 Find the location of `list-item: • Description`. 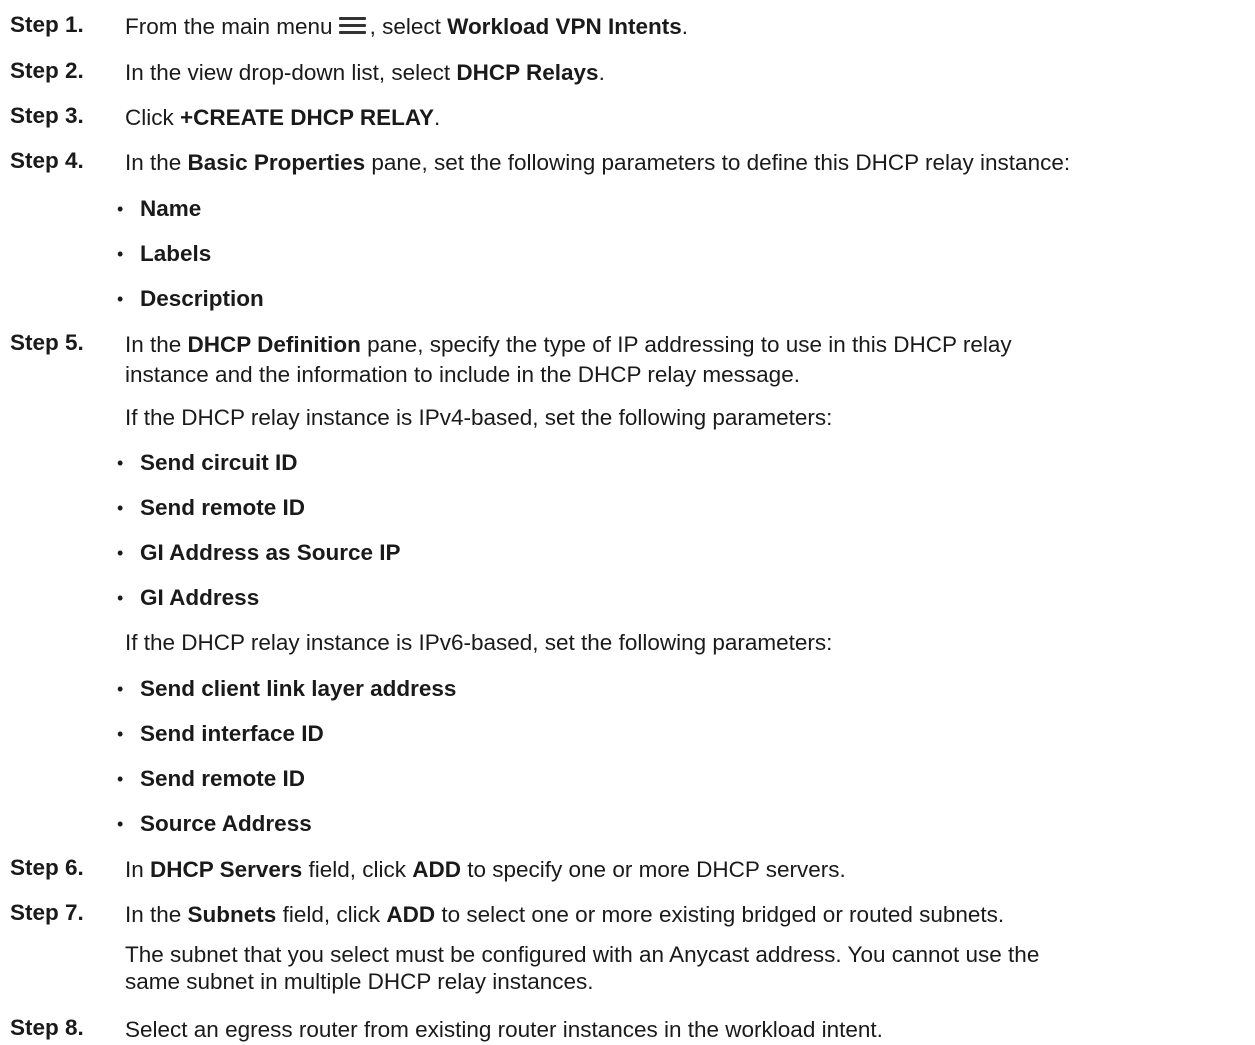

list-item: • Description is located at coordinates (190, 299).